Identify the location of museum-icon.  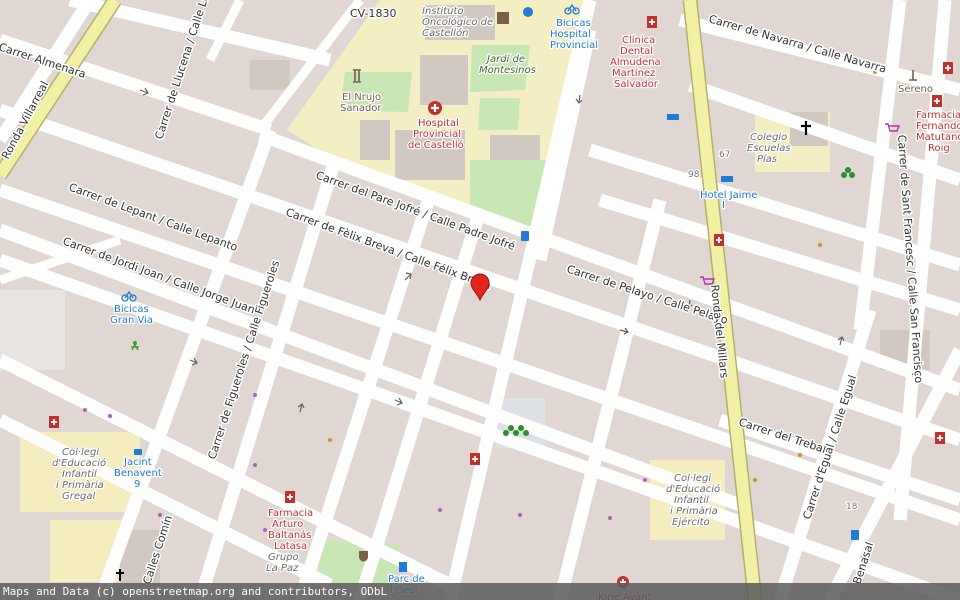
(503, 18).